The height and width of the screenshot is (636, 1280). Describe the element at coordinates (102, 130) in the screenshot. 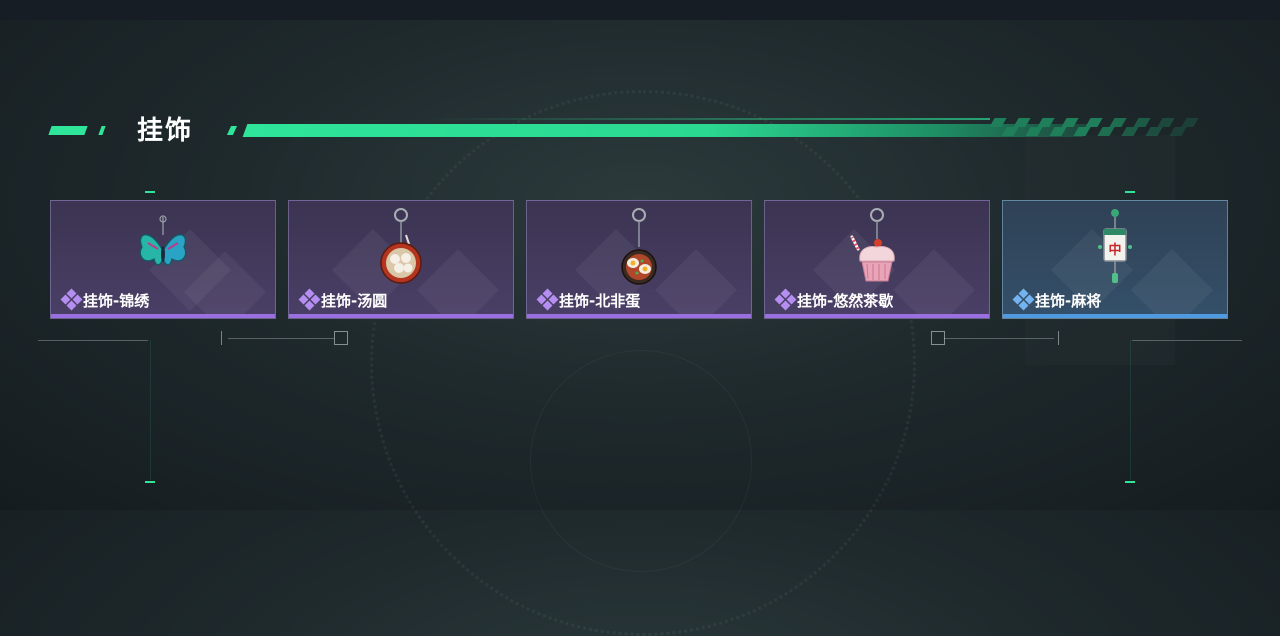

I see `header-accent-tick` at that location.